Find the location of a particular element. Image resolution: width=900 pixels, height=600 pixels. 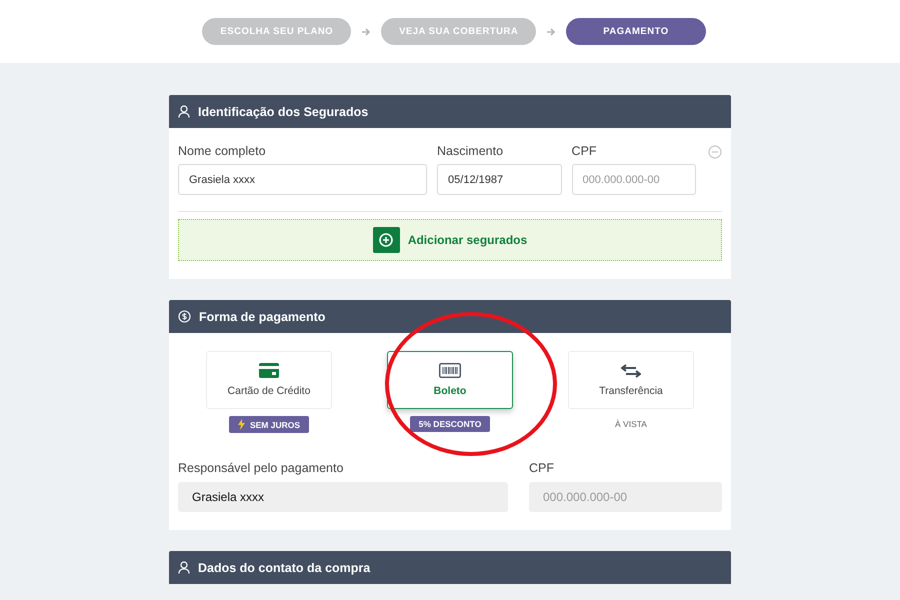

button-label: Adicionar segurados is located at coordinates (468, 240).